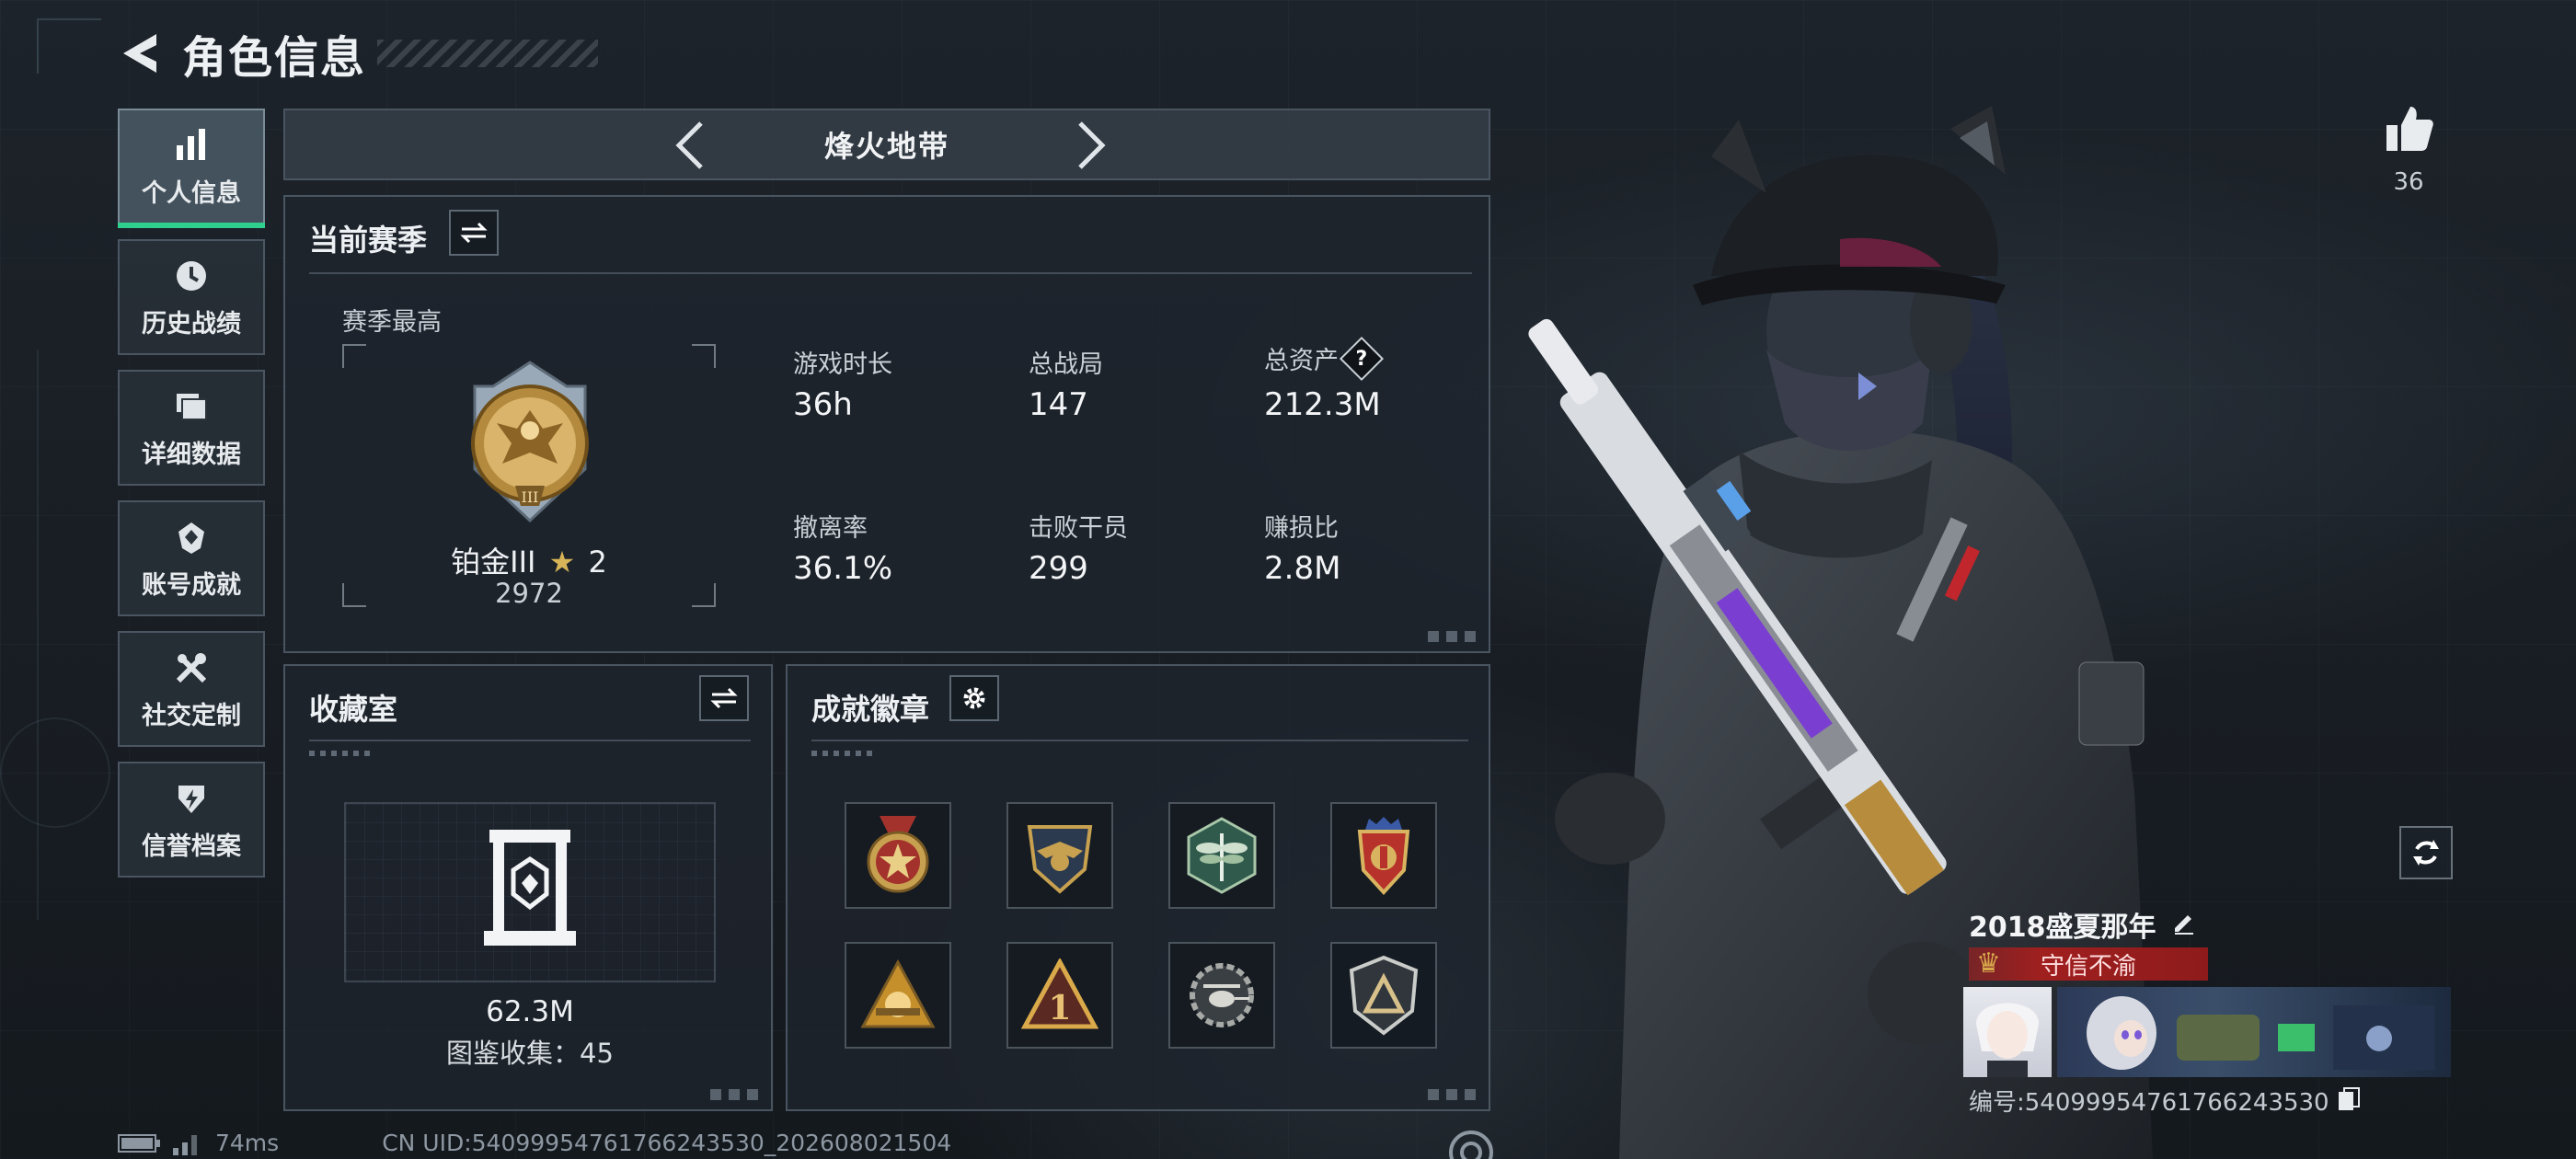 The image size is (2576, 1159). I want to click on rank-name-row: 铂金III ★ 2, so click(529, 560).